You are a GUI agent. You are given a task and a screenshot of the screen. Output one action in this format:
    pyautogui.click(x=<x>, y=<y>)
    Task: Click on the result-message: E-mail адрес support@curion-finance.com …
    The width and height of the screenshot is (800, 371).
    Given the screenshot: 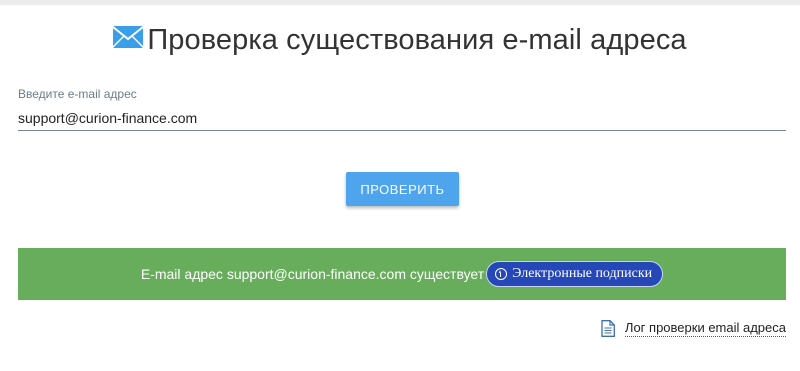 What is the action you would take?
    pyautogui.click(x=312, y=274)
    